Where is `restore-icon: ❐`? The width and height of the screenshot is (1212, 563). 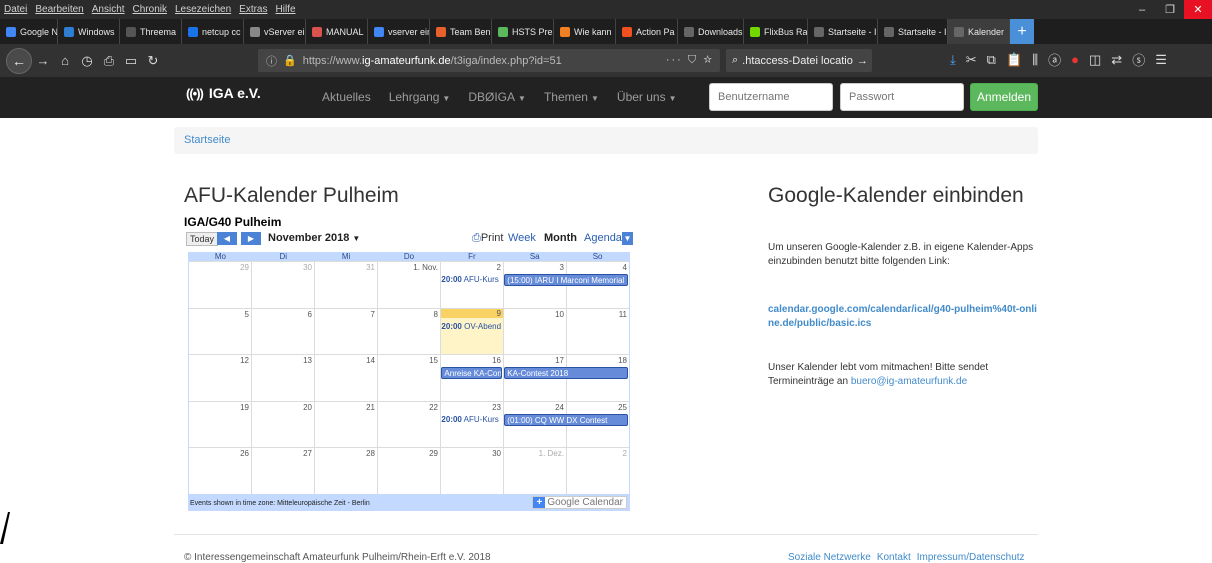
restore-icon: ❐ is located at coordinates (1170, 9).